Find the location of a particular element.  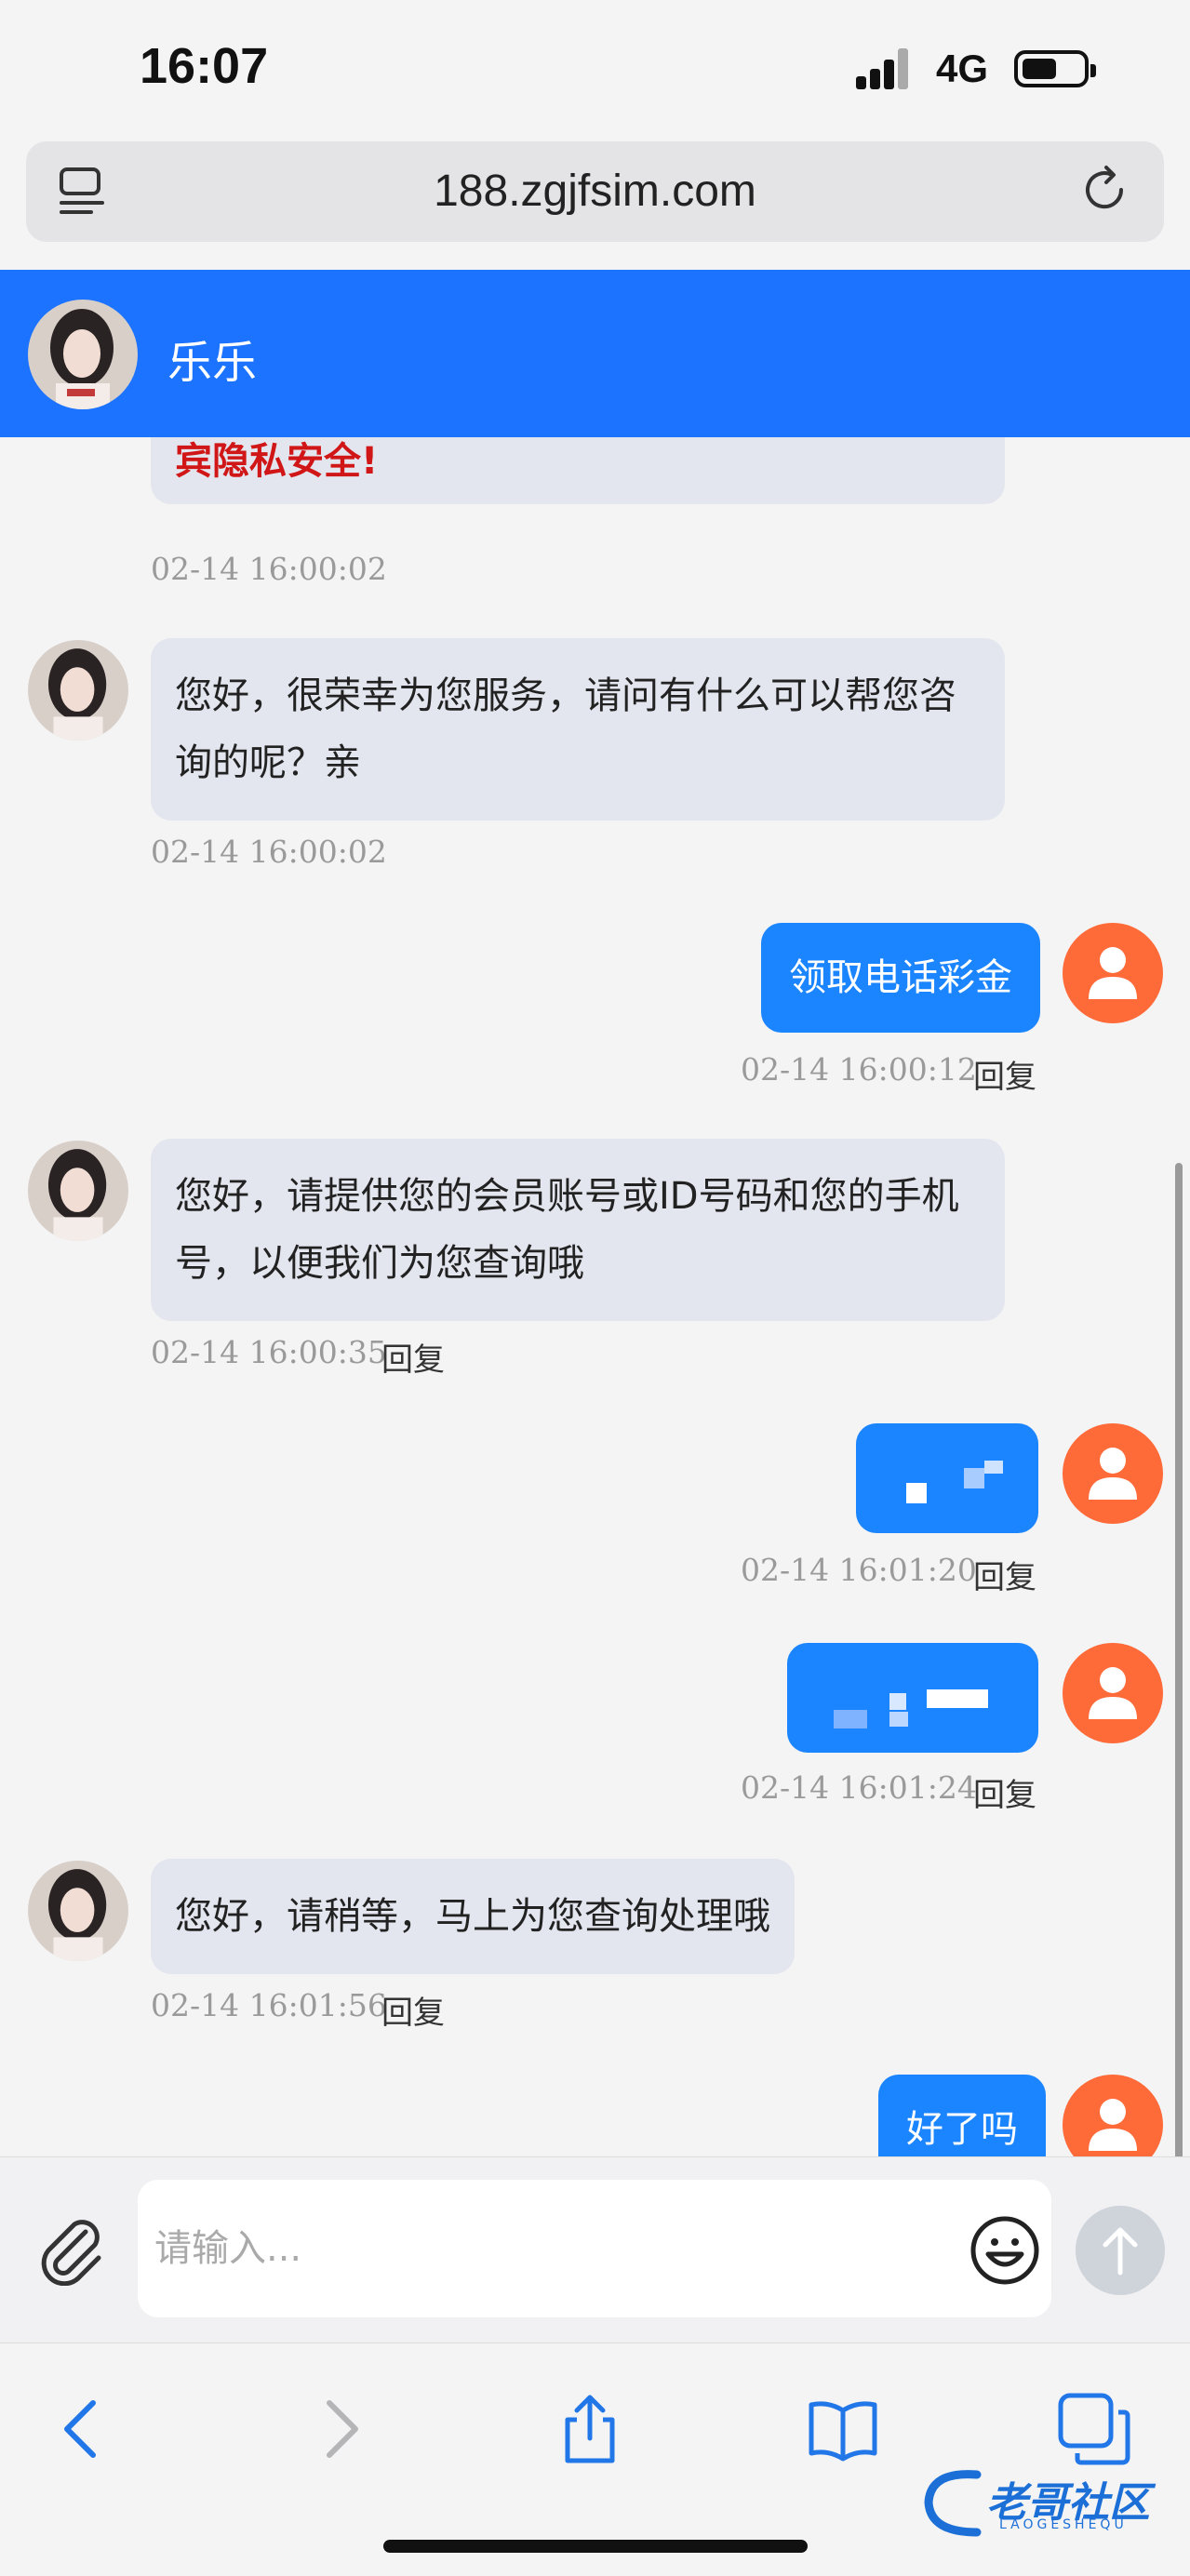

tabs-icon is located at coordinates (1094, 2429).